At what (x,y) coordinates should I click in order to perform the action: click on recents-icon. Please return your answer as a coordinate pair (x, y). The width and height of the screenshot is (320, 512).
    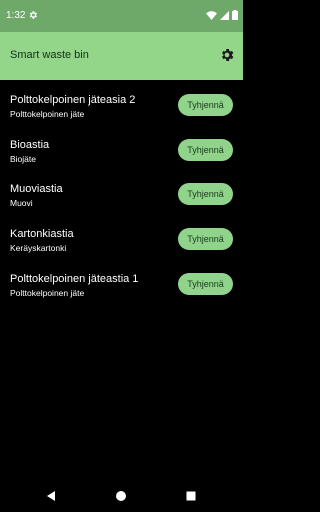
    Looking at the image, I should click on (191, 496).